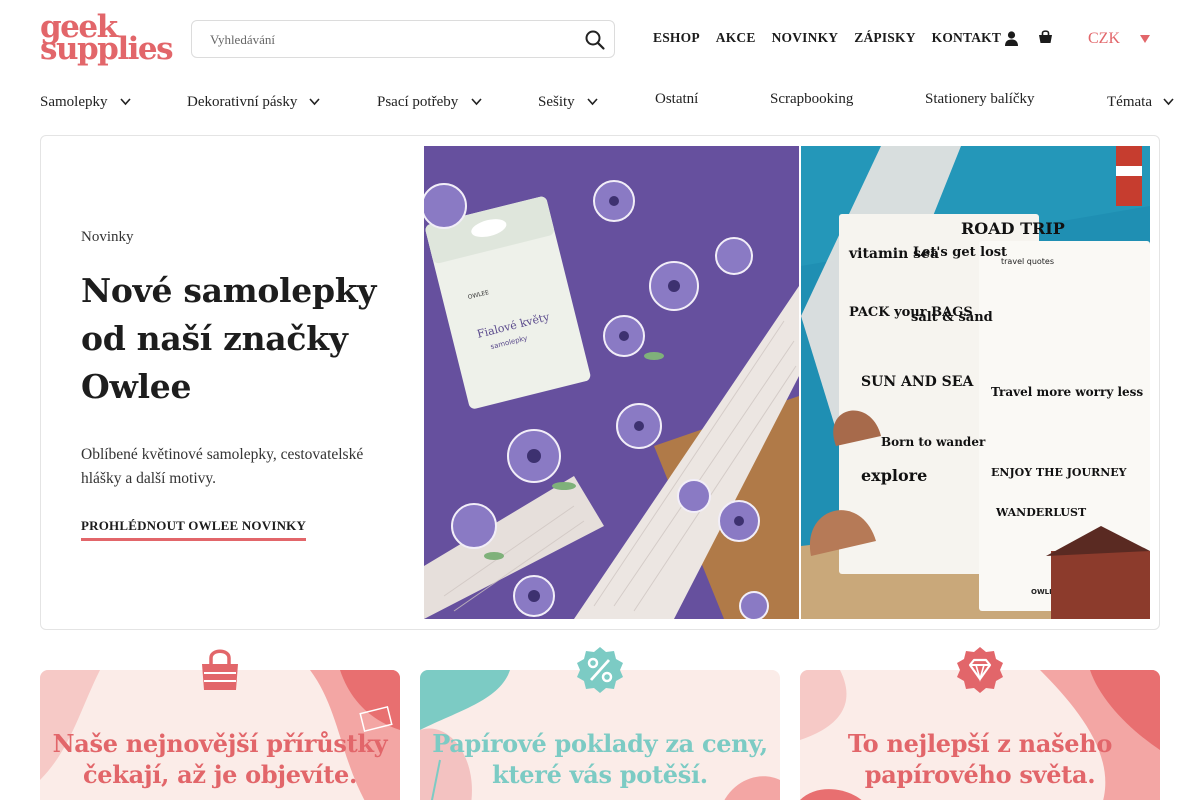  Describe the element at coordinates (805, 38) in the screenshot. I see `nav-novinky: NOVINKY` at that location.